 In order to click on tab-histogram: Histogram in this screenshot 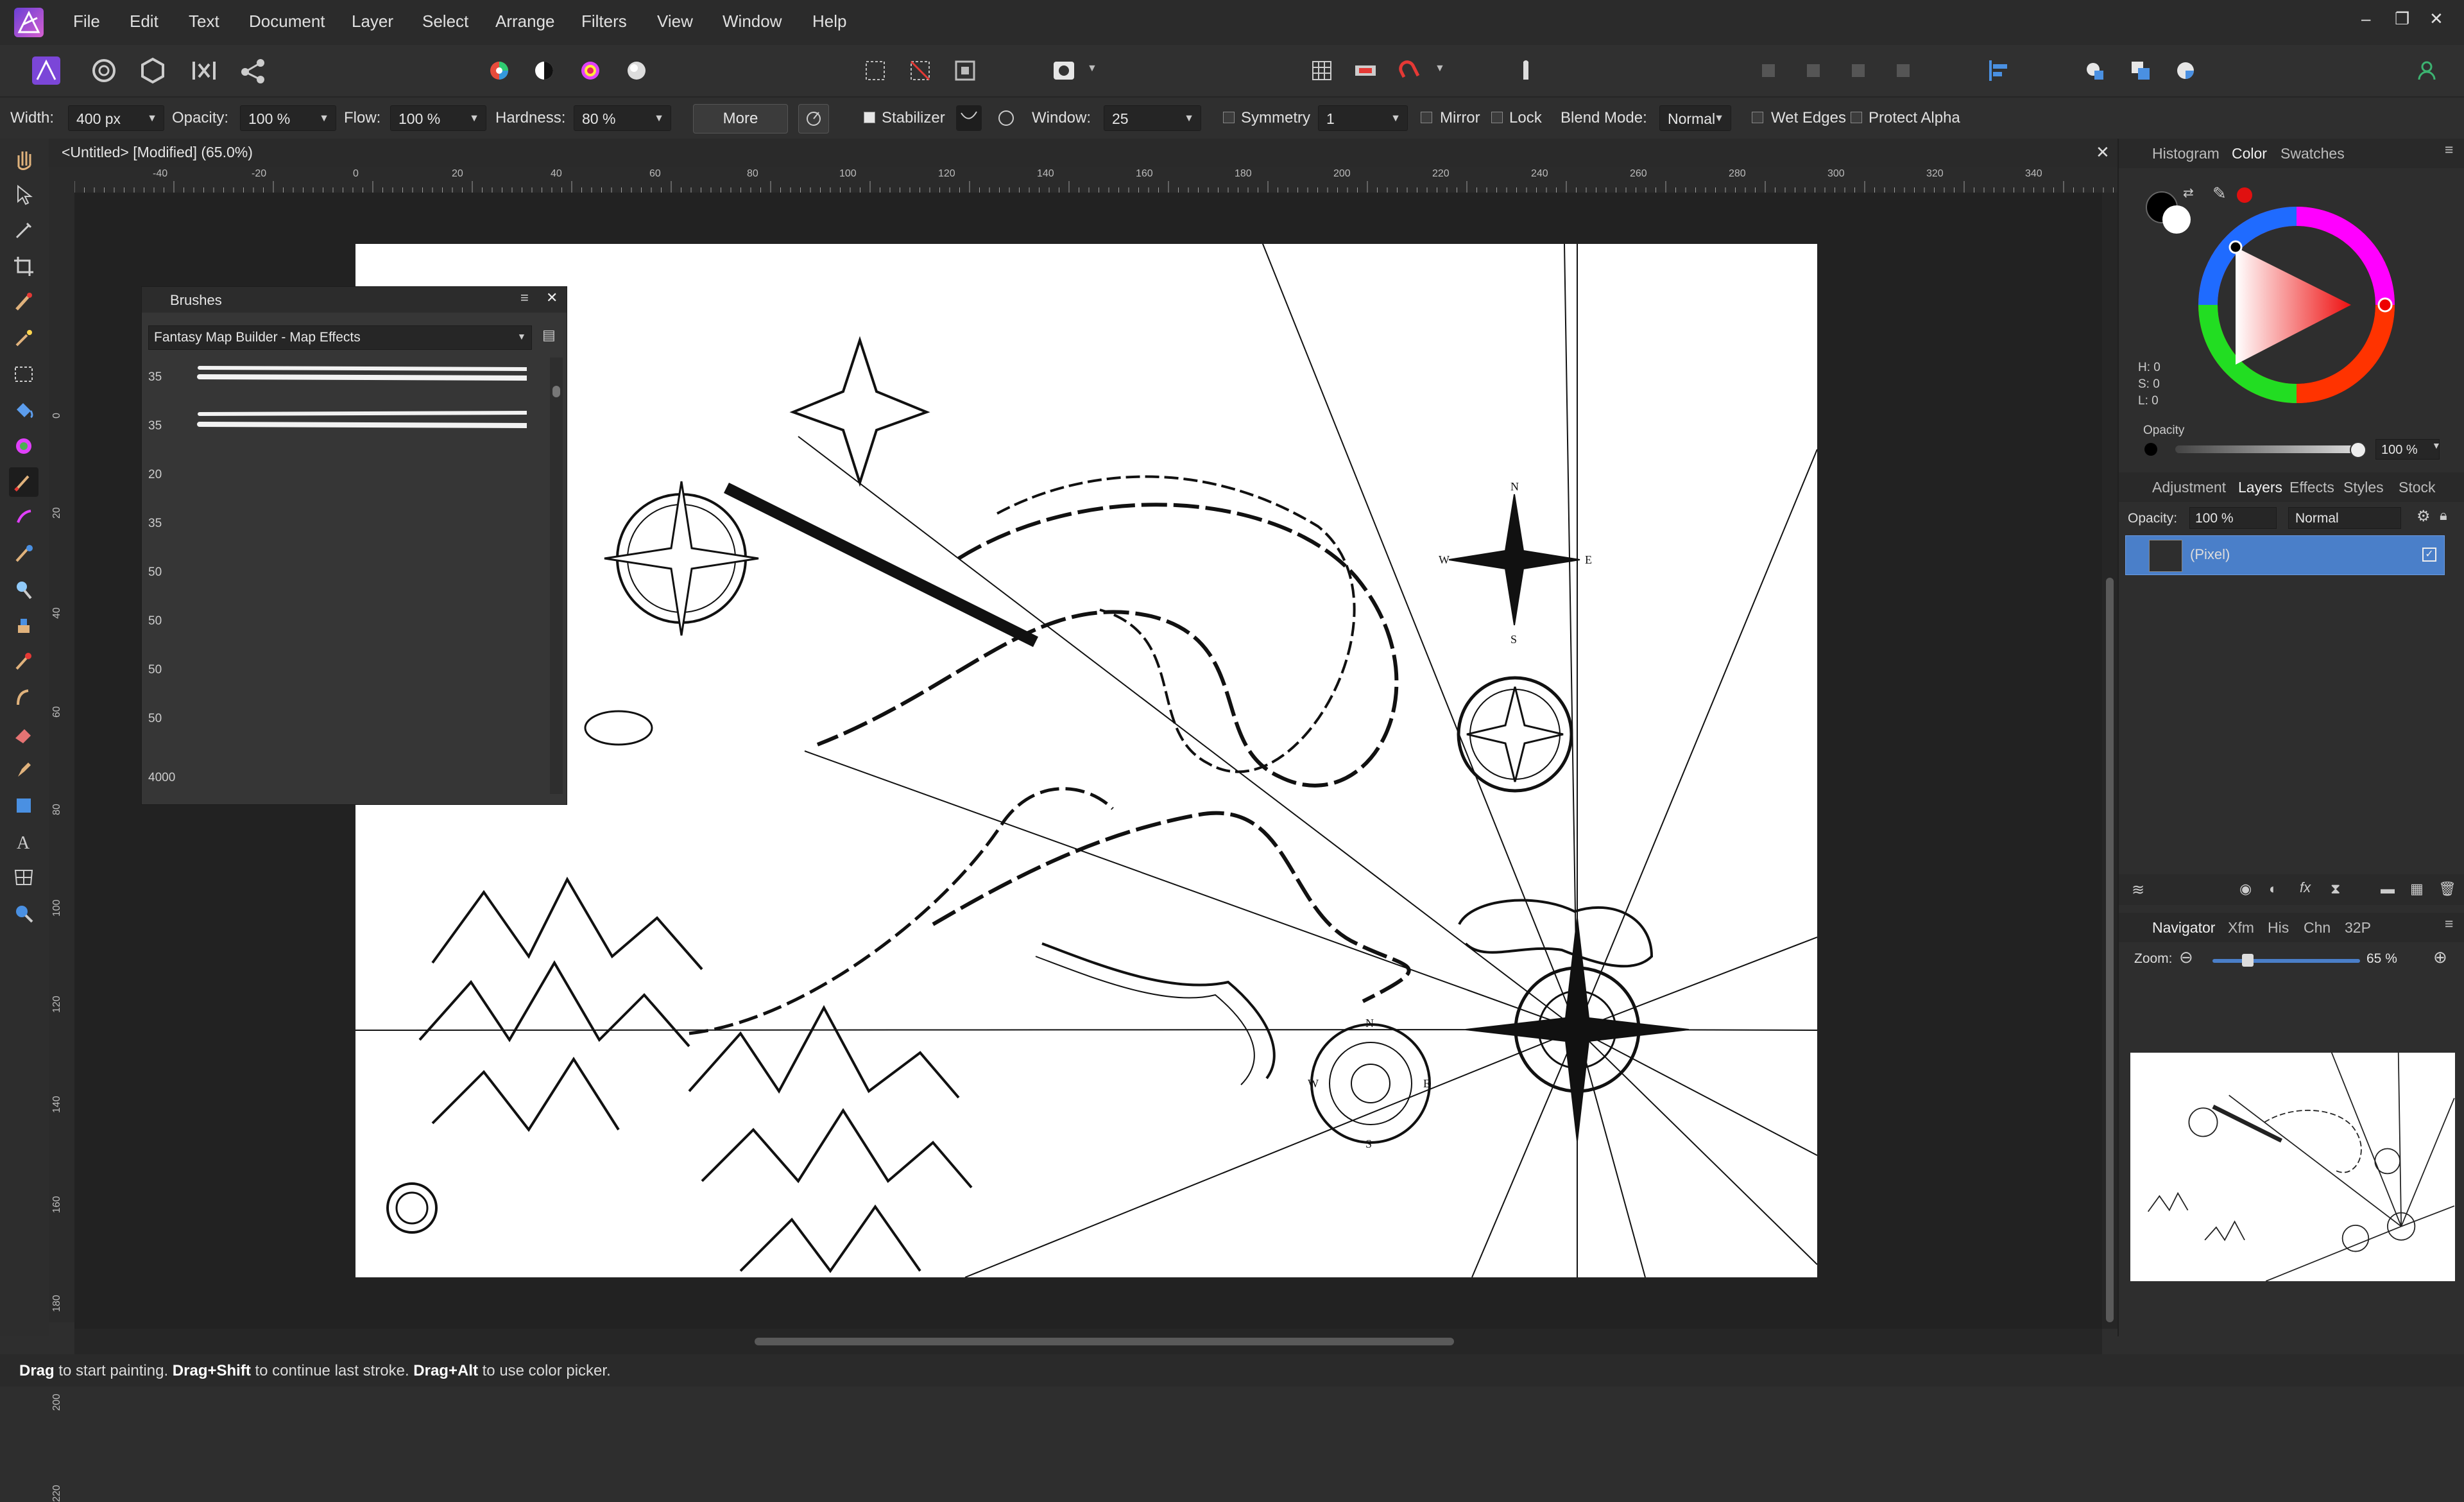, I will do `click(2186, 153)`.